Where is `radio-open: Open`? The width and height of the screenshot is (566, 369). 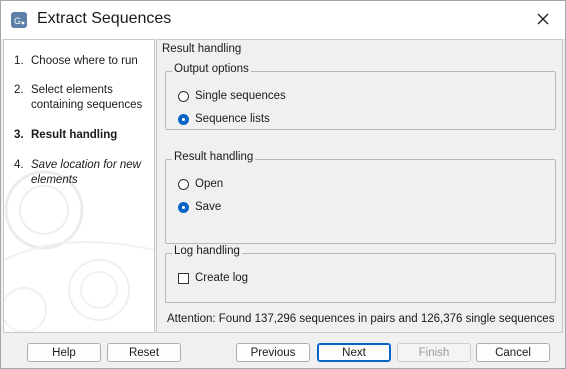
radio-open: Open is located at coordinates (200, 184).